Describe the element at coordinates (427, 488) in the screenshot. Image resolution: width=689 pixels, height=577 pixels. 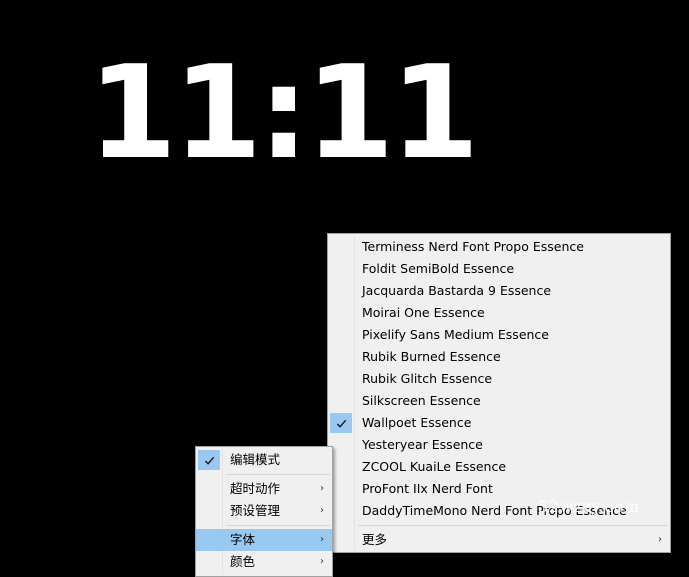
I see `font-item-label: ProFont IIx Nerd Font` at that location.